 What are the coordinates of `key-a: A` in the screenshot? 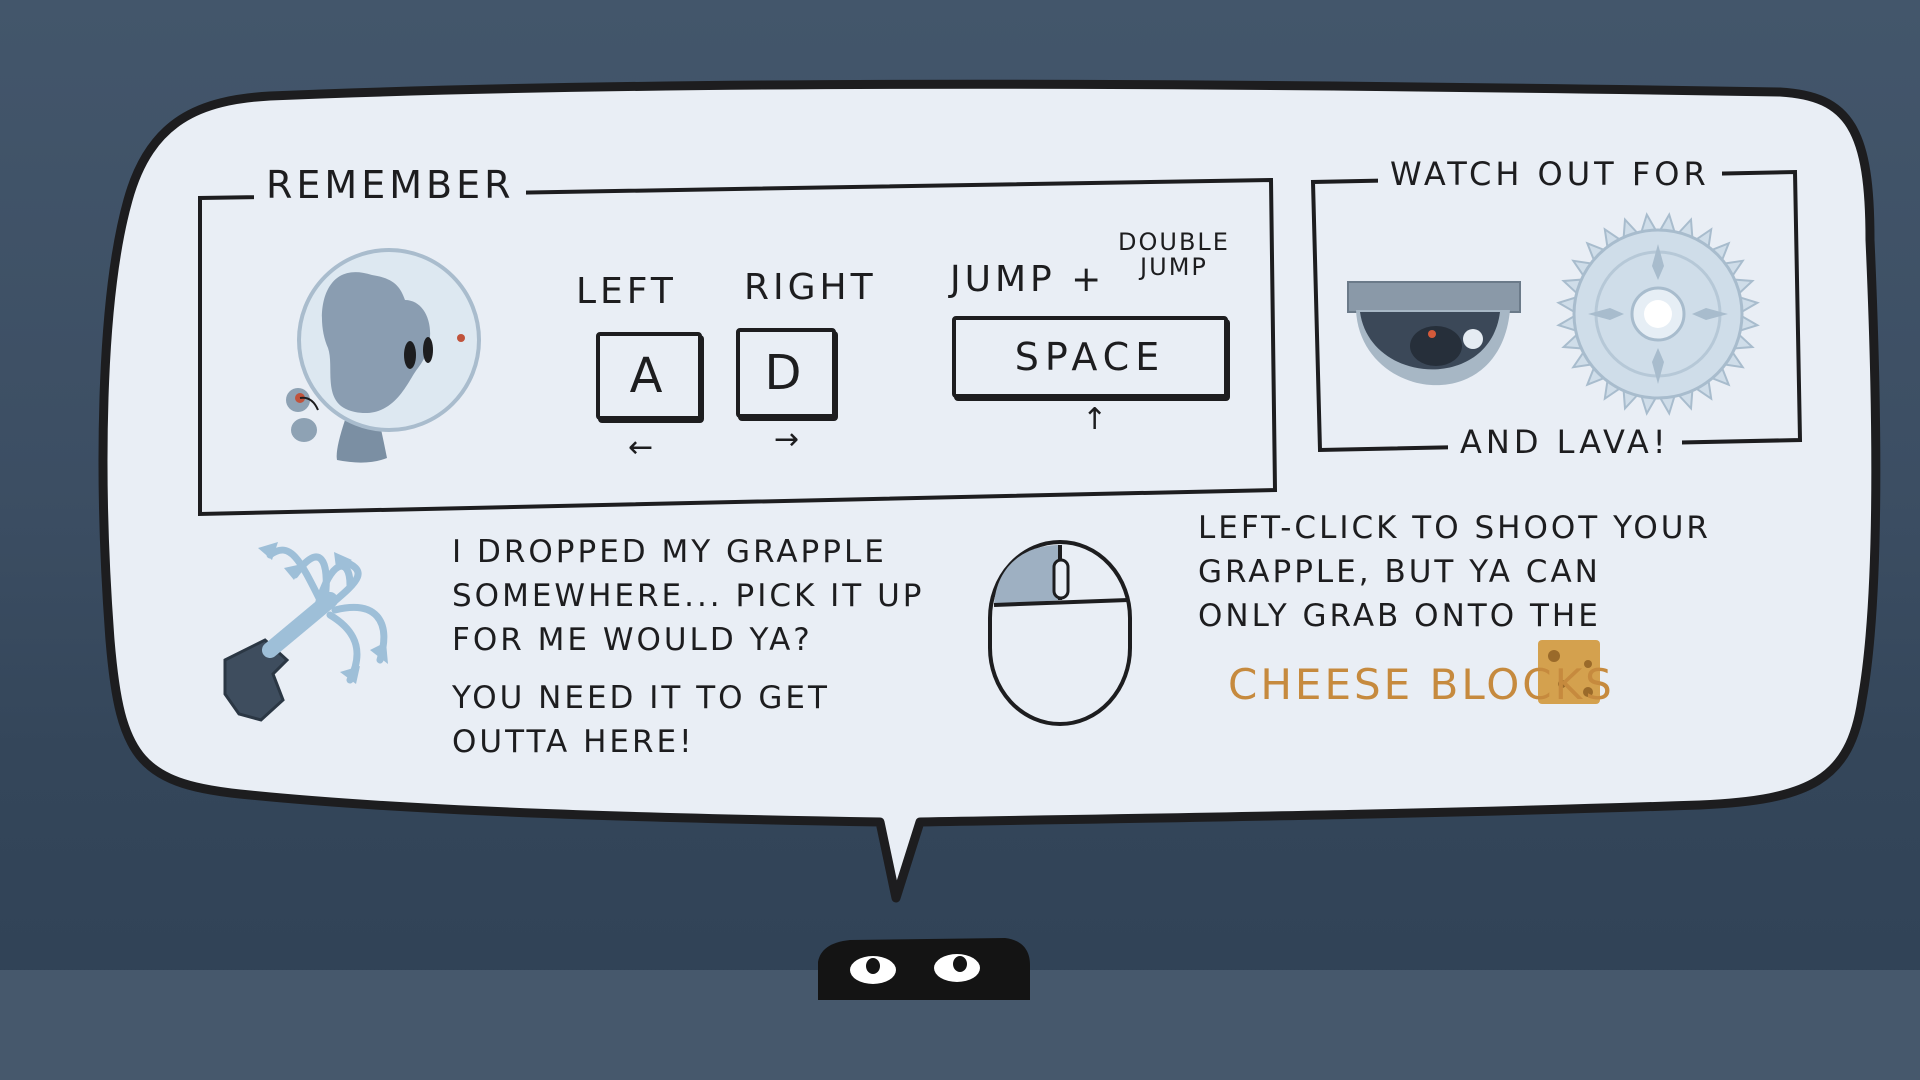 It's located at (649, 376).